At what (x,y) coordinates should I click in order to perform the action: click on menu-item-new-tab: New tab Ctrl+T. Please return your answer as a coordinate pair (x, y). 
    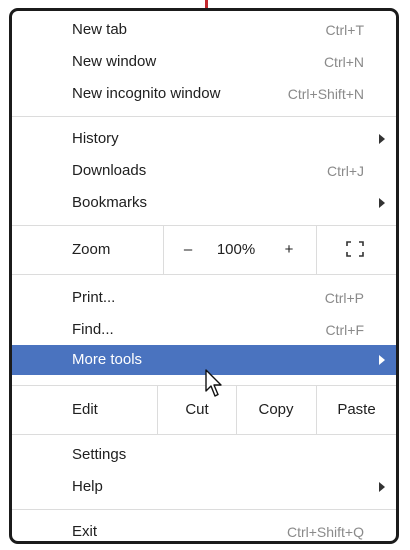
    Looking at the image, I should click on (204, 30).